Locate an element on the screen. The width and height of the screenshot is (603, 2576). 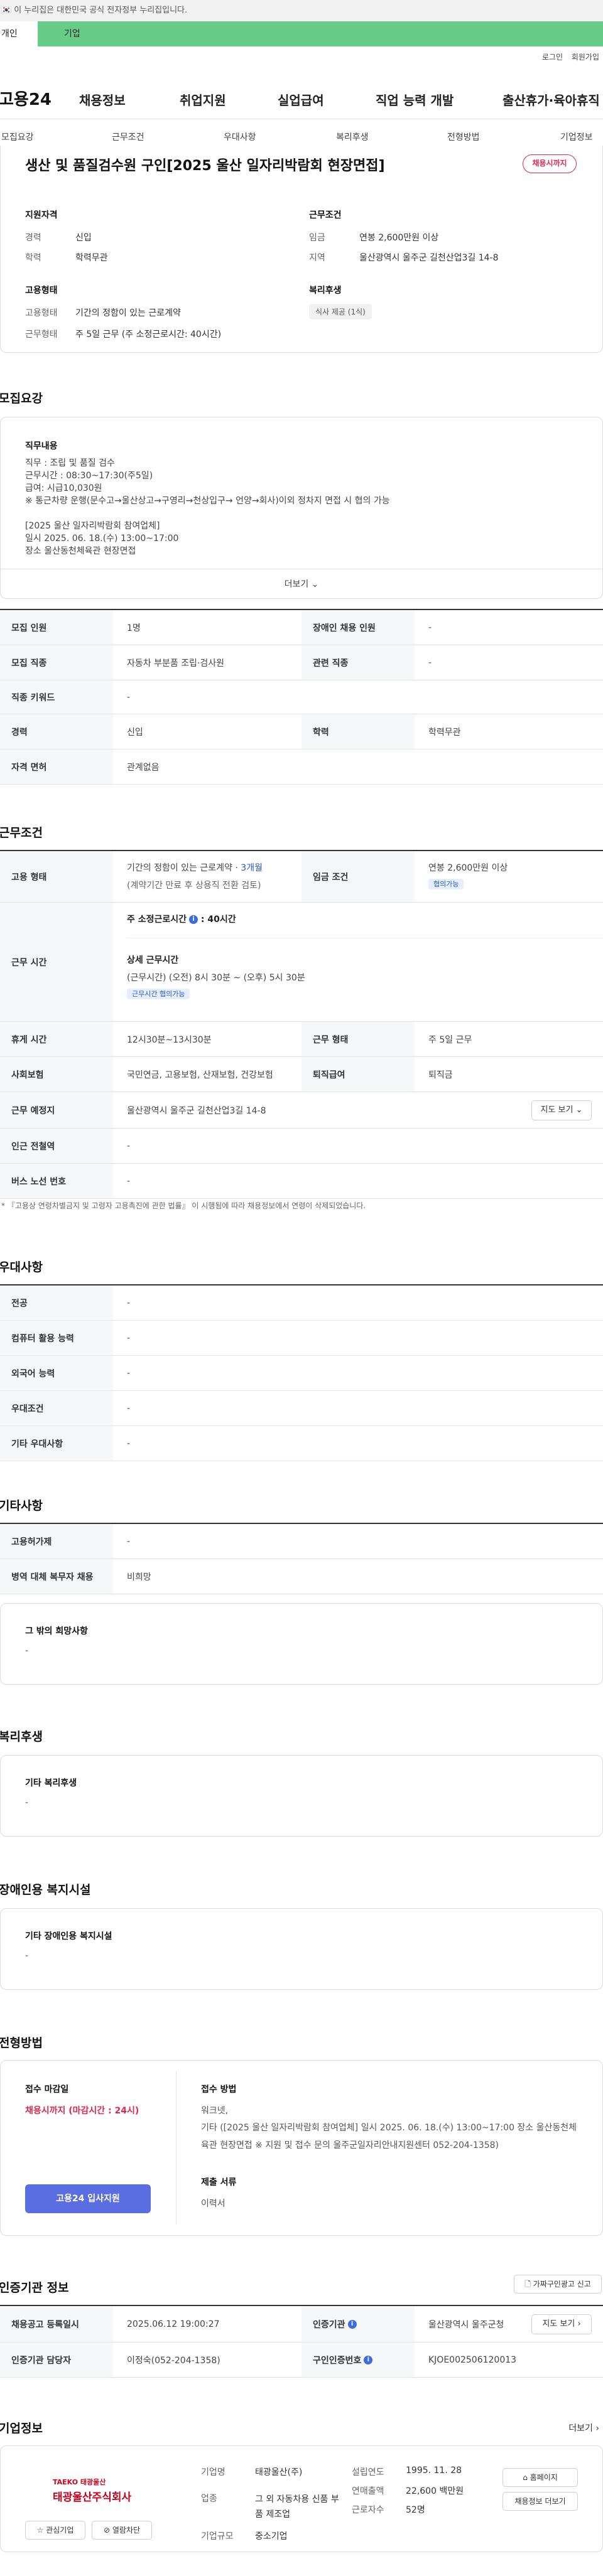
table-header: 고용허가제 is located at coordinates (57, 1541).